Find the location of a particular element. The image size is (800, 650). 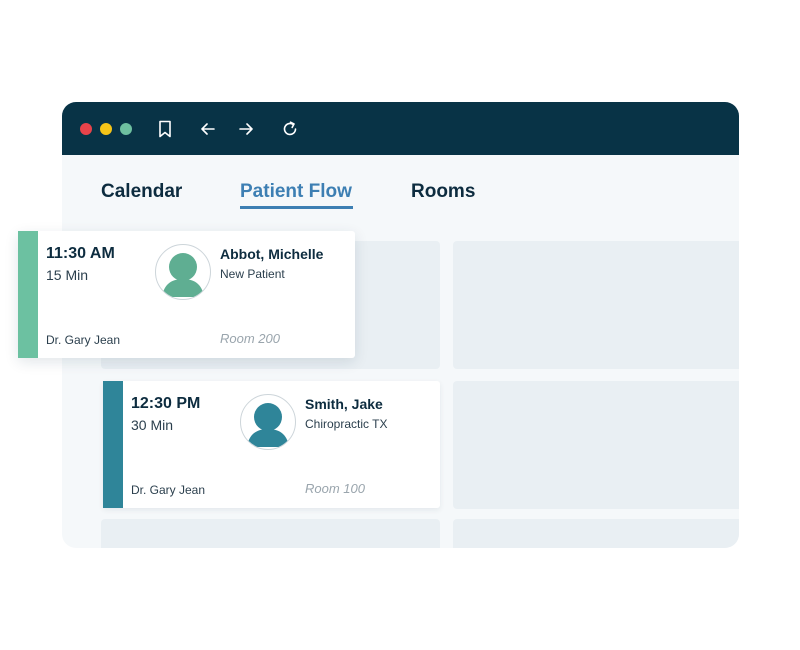

tab-rooms: Rooms is located at coordinates (443, 192).